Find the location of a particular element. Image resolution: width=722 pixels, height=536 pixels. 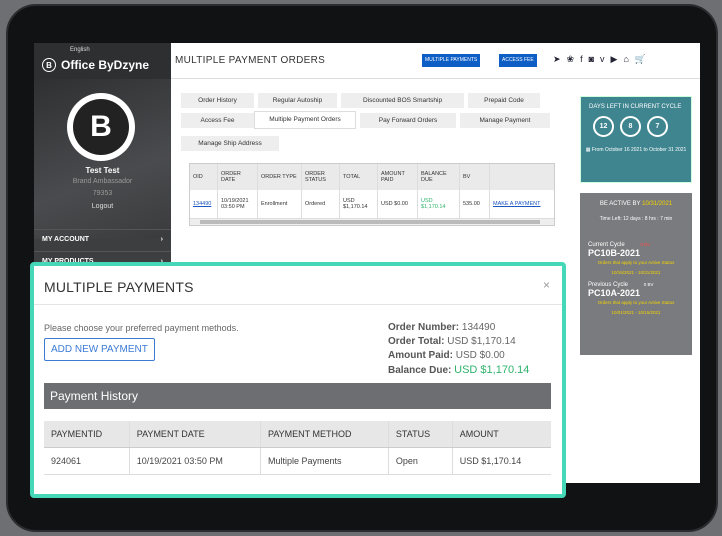

amount-paid-row: Amount Paid: USD $0.00 is located at coordinates (458, 356).